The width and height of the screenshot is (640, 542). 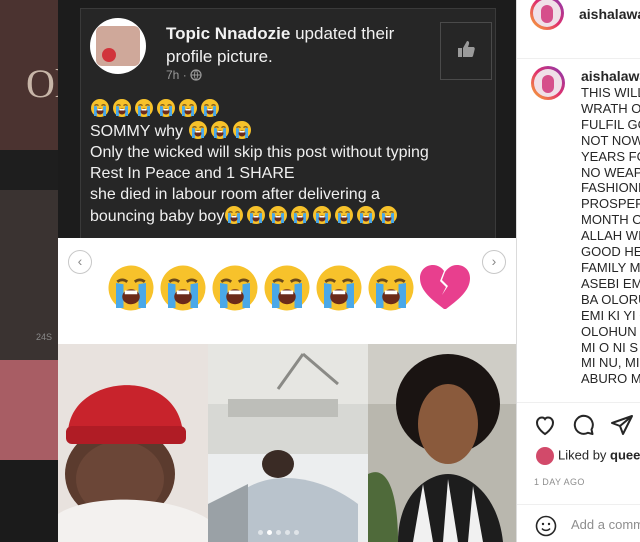 What do you see at coordinates (44, 337) in the screenshot?
I see `background-small-text: 24S` at bounding box center [44, 337].